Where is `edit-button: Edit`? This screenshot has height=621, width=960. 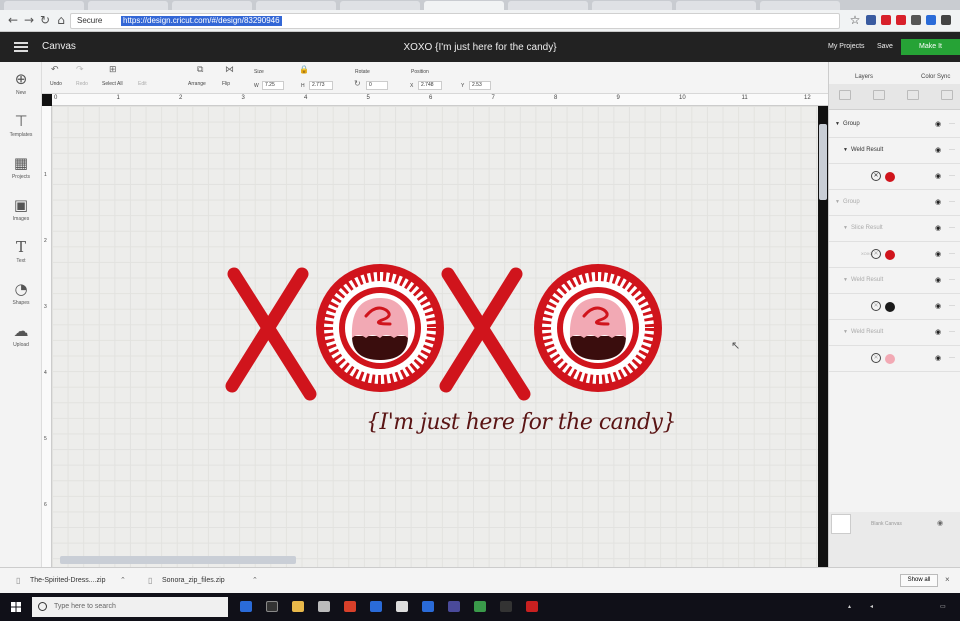 edit-button: Edit is located at coordinates (142, 84).